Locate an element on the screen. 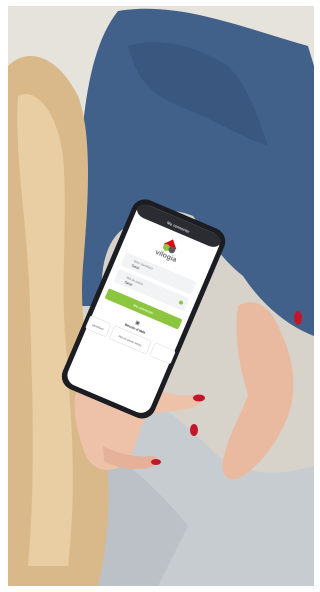 The height and width of the screenshot is (592, 320). nail-thumb is located at coordinates (156, 462).